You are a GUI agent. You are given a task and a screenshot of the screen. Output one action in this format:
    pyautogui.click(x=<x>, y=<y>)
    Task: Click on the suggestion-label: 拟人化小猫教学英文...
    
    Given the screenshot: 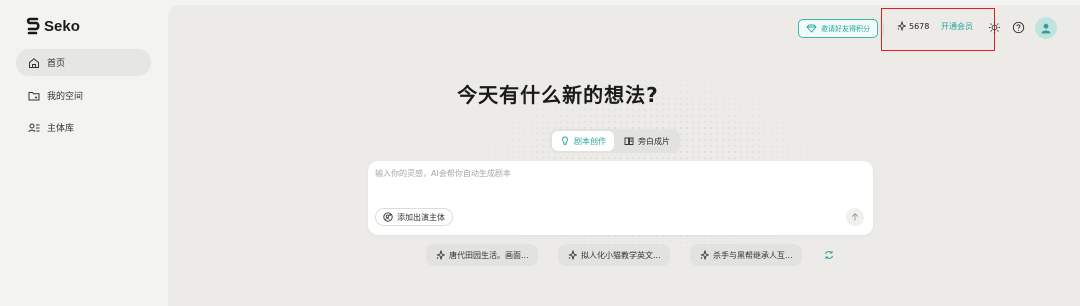 What is the action you would take?
    pyautogui.click(x=621, y=255)
    